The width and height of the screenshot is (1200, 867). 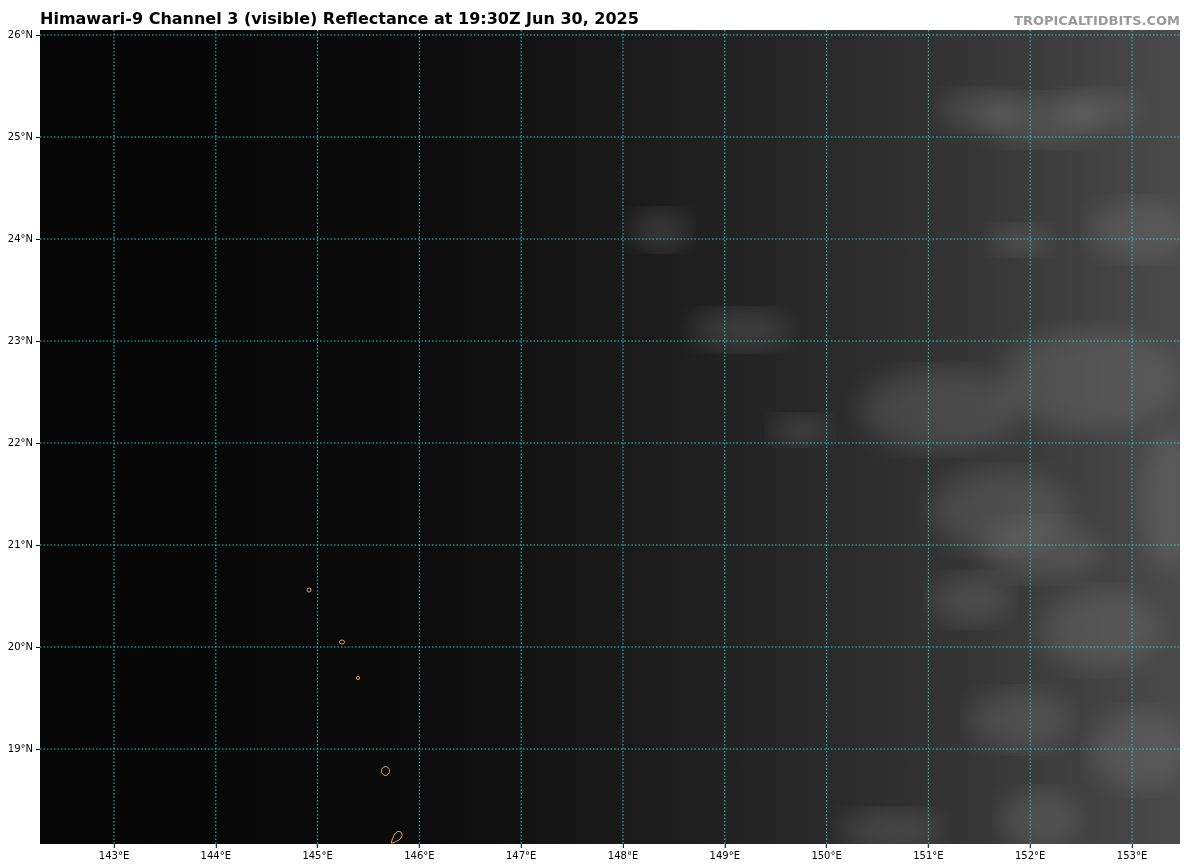 What do you see at coordinates (23, 545) in the screenshot?
I see `latitude-label: 21°N` at bounding box center [23, 545].